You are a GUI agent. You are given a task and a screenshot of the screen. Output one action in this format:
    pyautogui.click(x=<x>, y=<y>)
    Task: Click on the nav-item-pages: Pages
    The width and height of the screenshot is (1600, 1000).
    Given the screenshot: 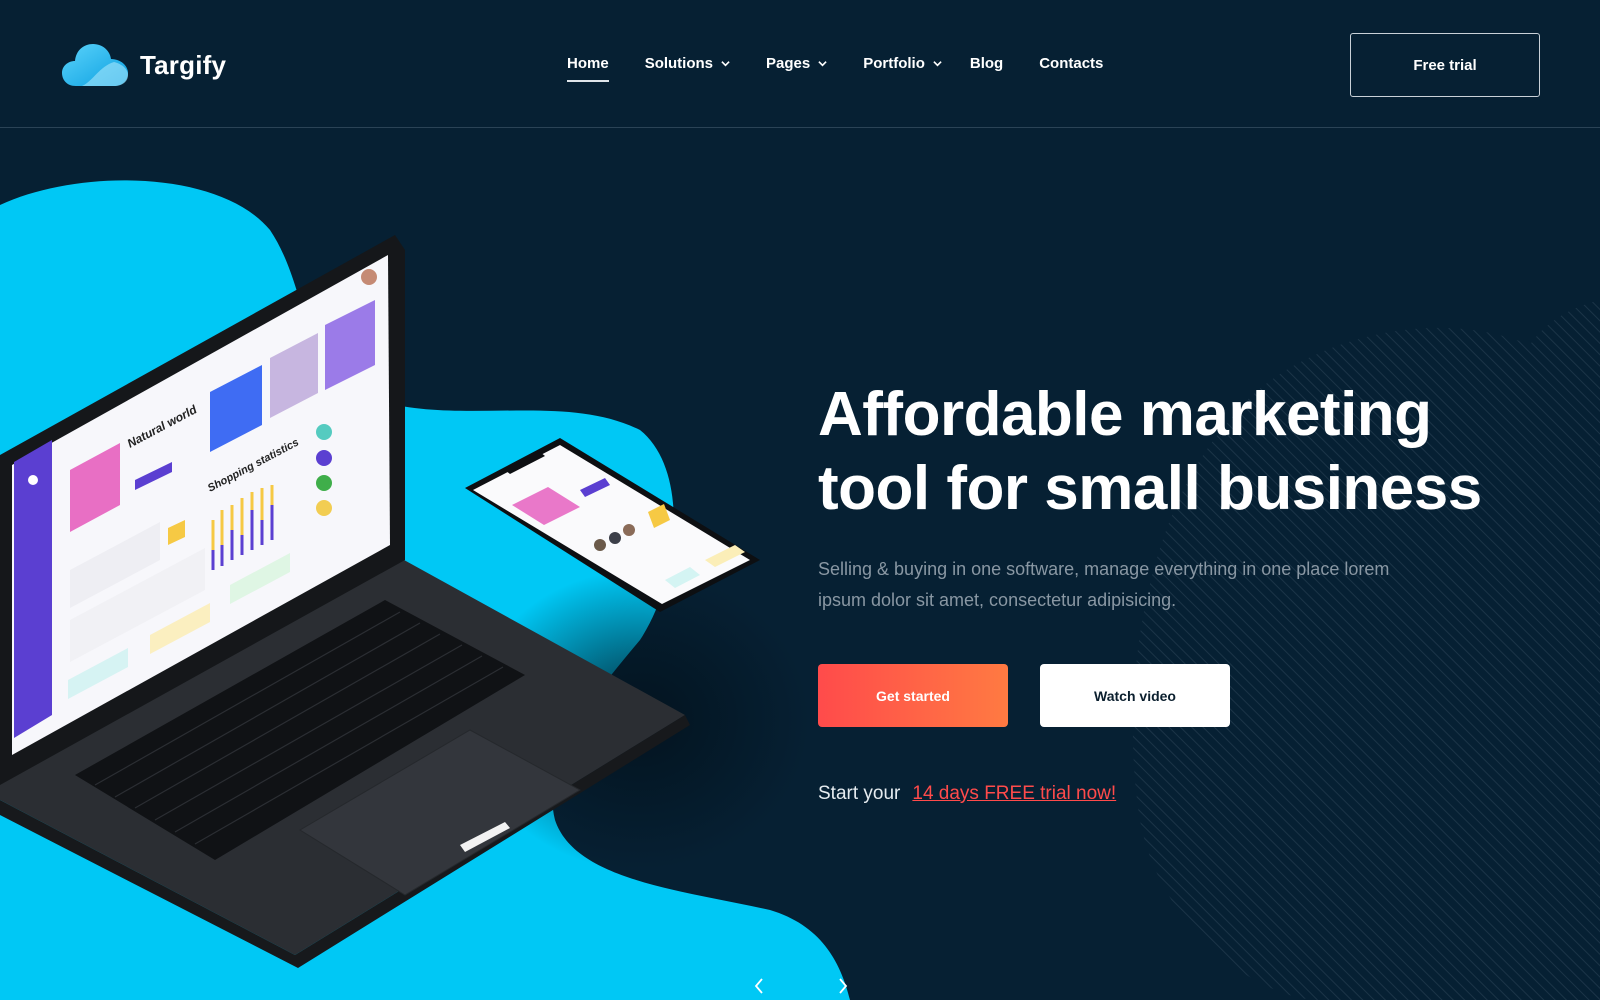 What is the action you would take?
    pyautogui.click(x=796, y=63)
    